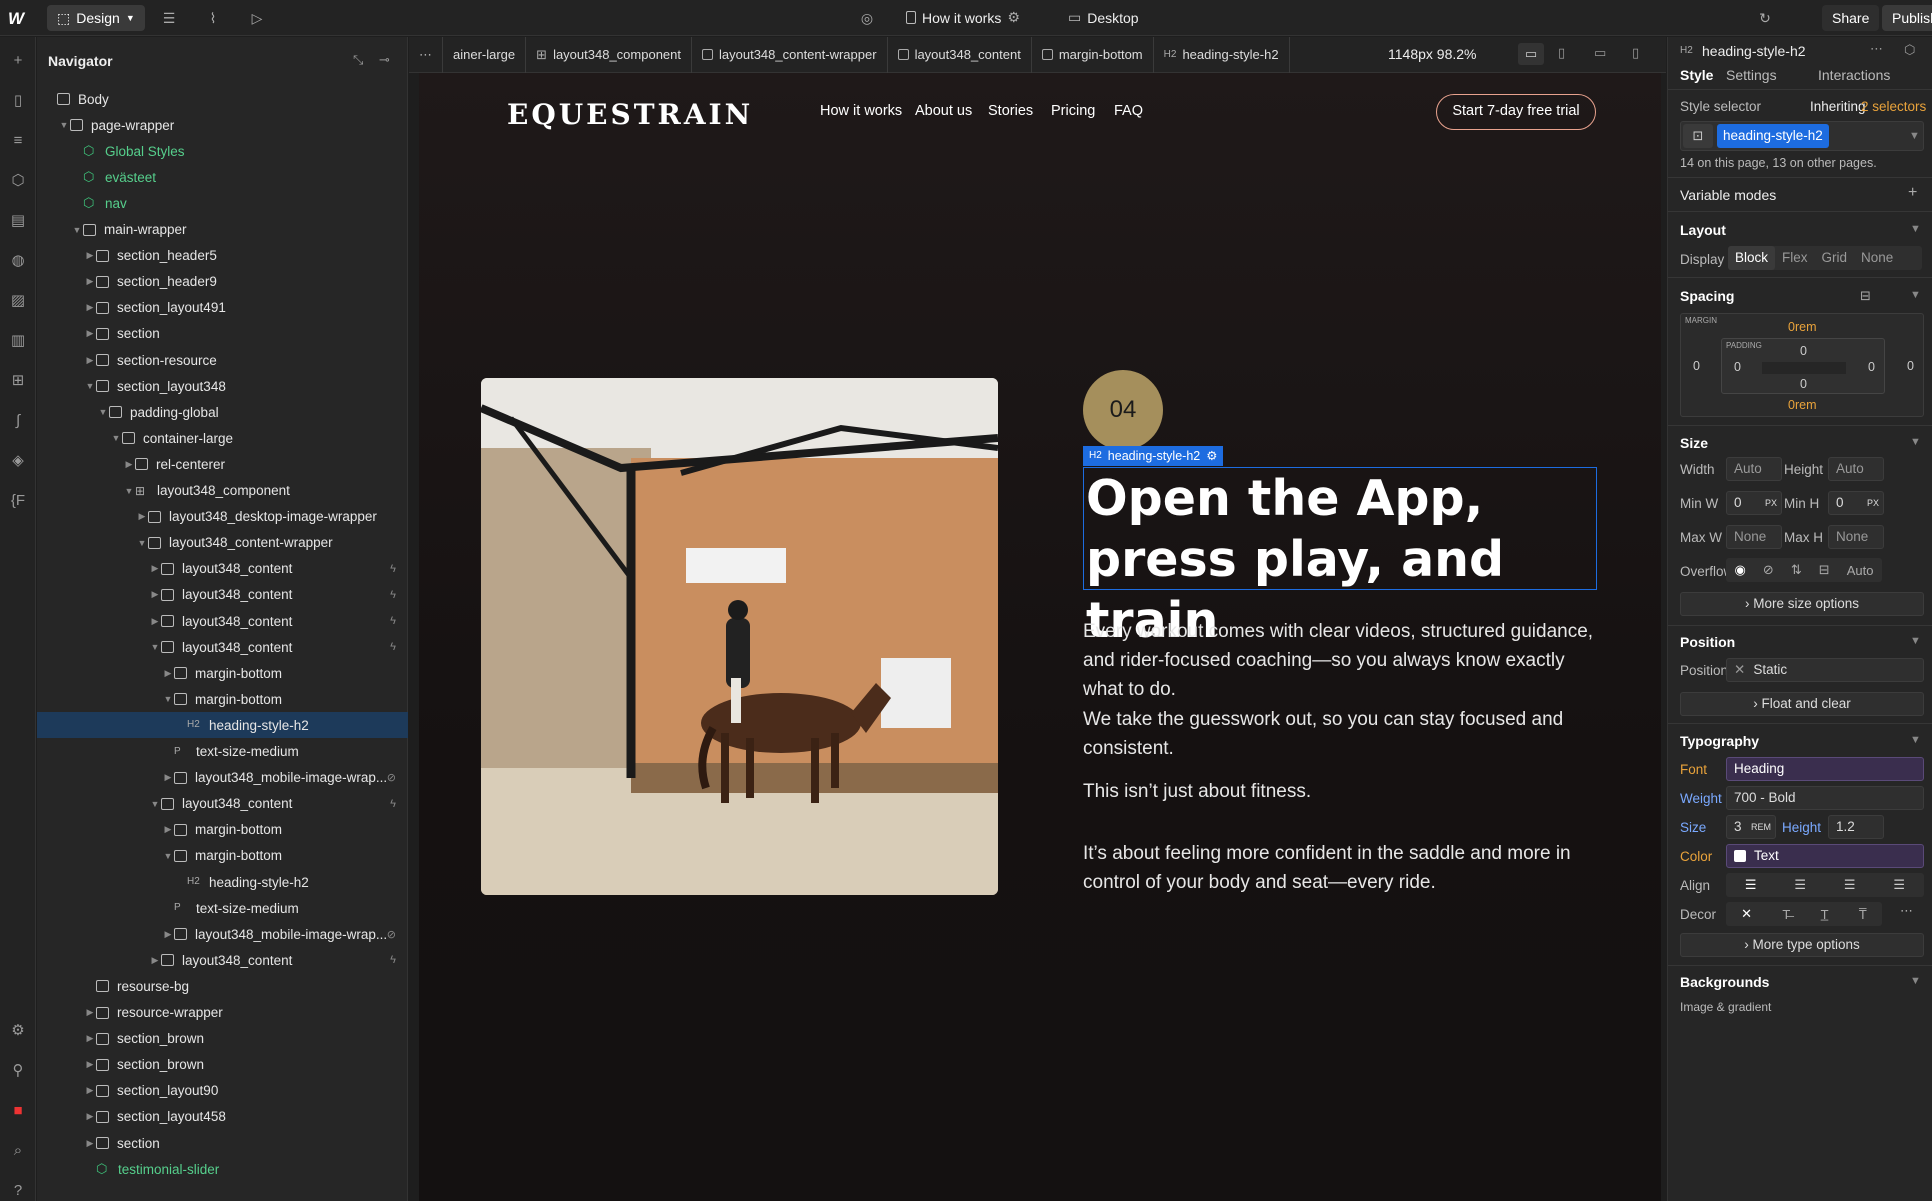 This screenshot has height=1201, width=1932. What do you see at coordinates (222, 464) in the screenshot?
I see `navigator-node: ▶ rel-centerer` at bounding box center [222, 464].